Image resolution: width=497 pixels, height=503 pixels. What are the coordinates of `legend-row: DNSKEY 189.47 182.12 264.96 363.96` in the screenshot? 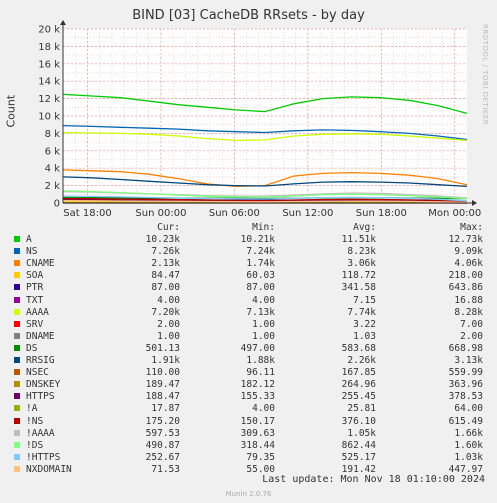 It's located at (248, 384).